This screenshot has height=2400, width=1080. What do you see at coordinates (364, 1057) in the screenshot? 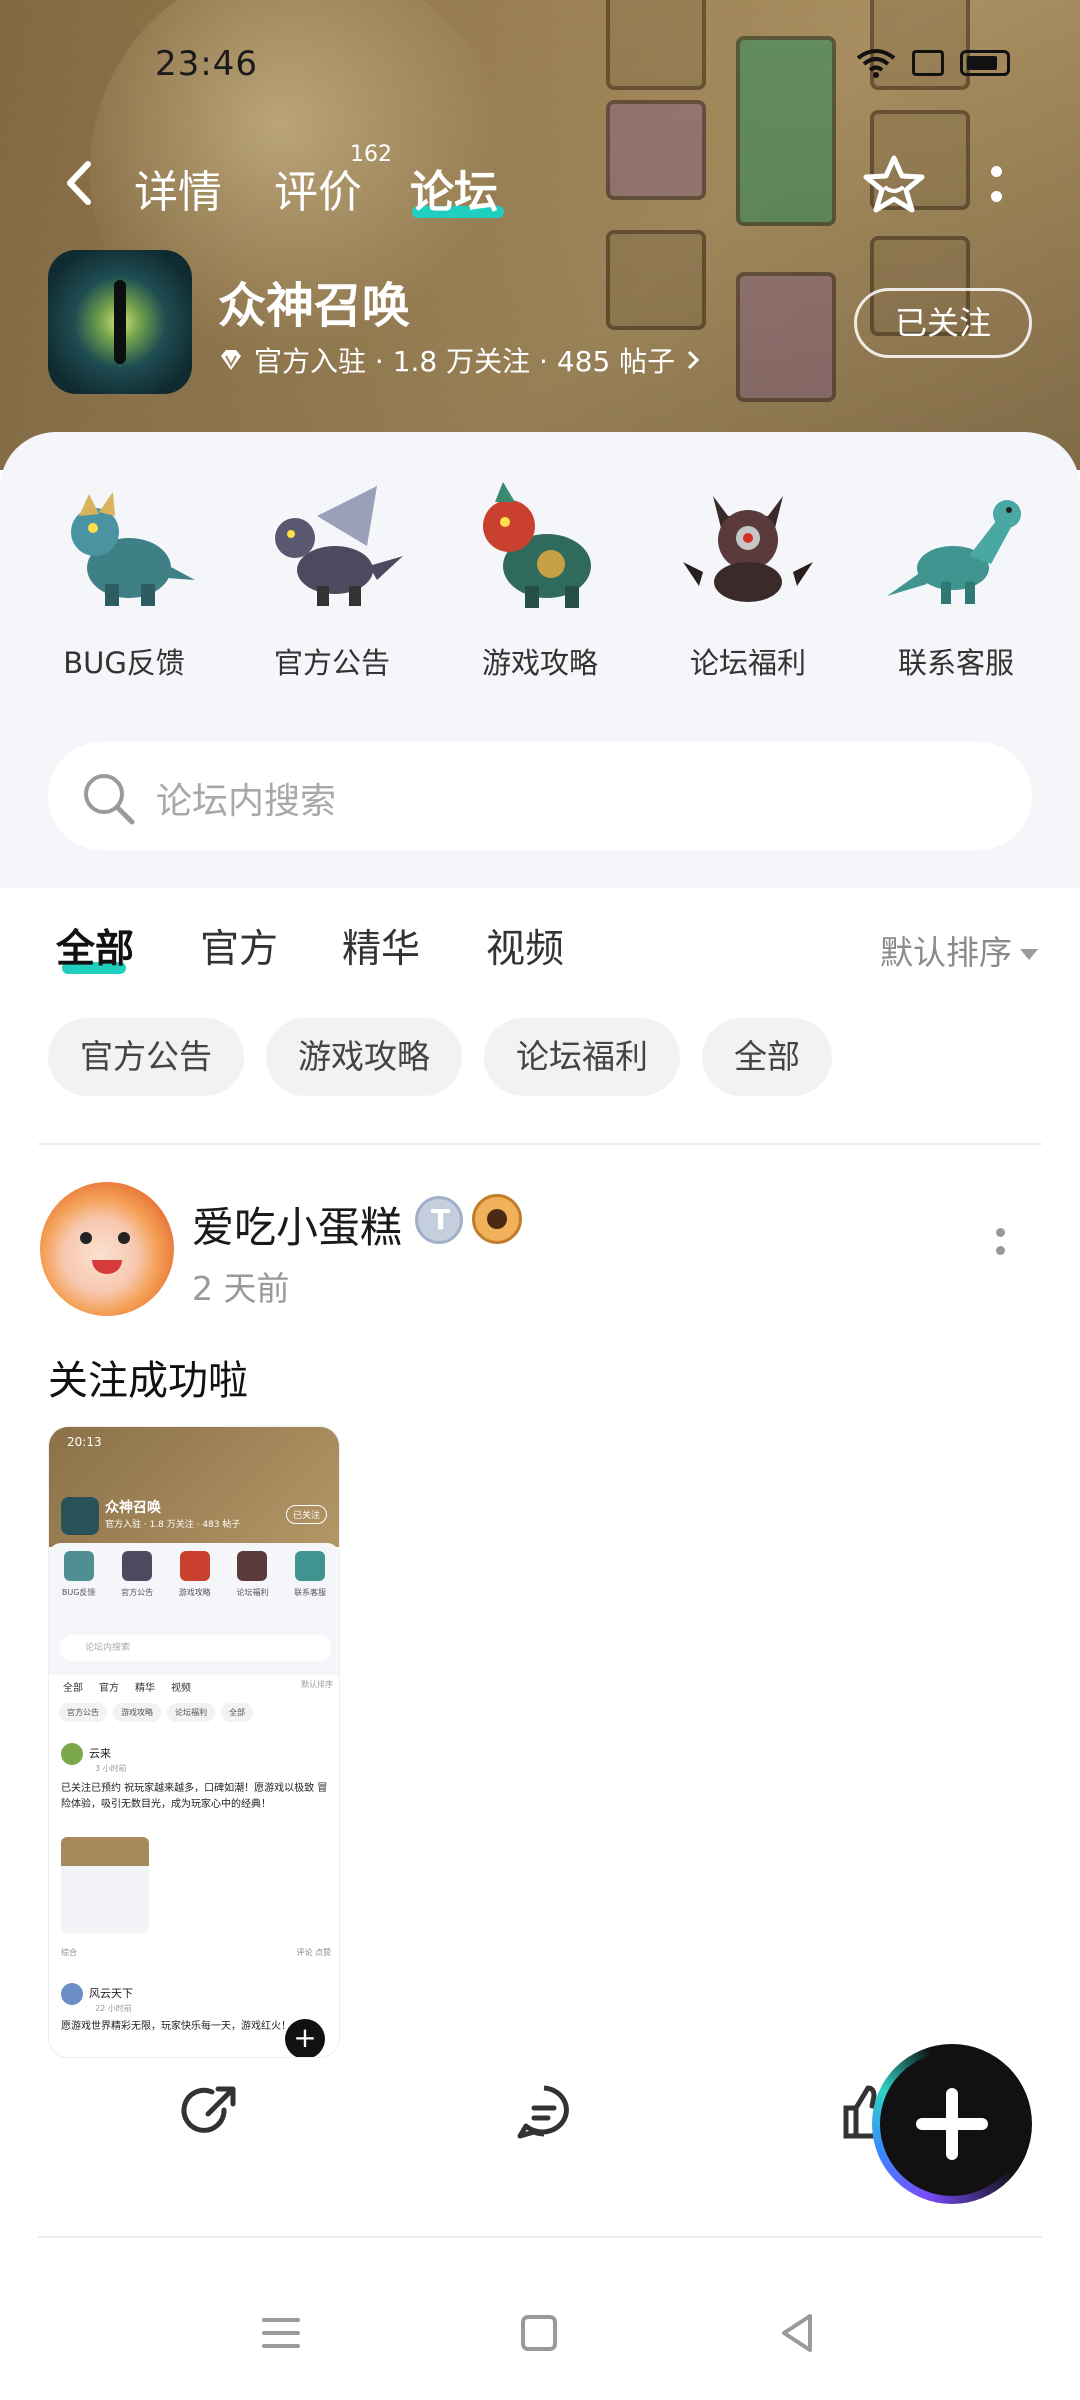
I see `chip-guides: 游戏攻略` at bounding box center [364, 1057].